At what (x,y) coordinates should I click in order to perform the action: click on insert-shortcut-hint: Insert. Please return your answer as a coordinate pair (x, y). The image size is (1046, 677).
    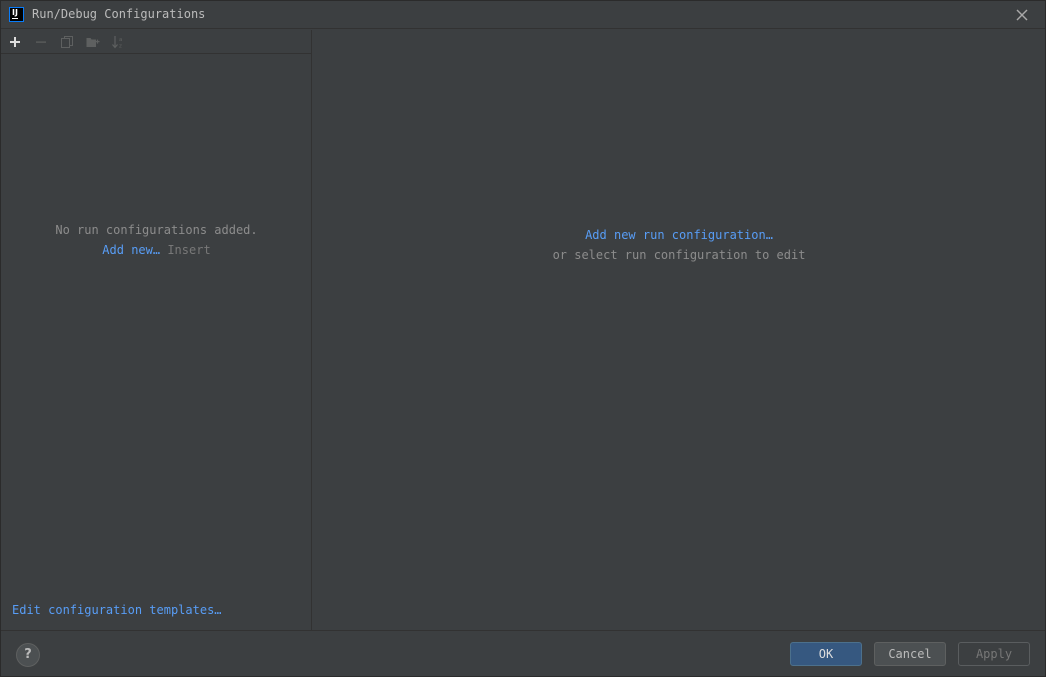
    Looking at the image, I should click on (189, 250).